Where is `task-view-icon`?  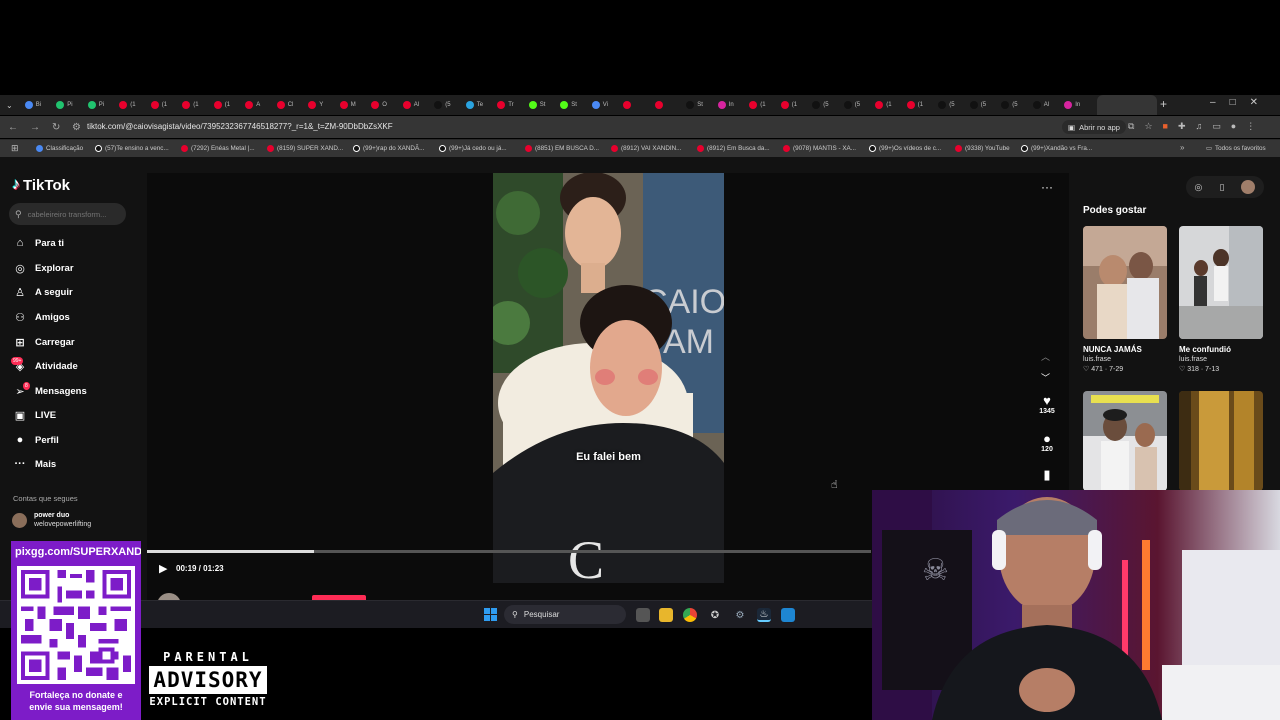
task-view-icon is located at coordinates (643, 615).